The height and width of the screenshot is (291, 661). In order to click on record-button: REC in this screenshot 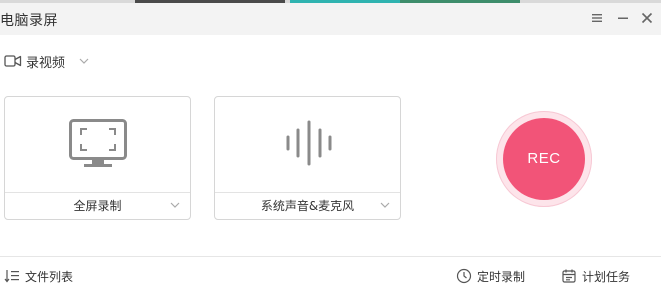, I will do `click(544, 159)`.